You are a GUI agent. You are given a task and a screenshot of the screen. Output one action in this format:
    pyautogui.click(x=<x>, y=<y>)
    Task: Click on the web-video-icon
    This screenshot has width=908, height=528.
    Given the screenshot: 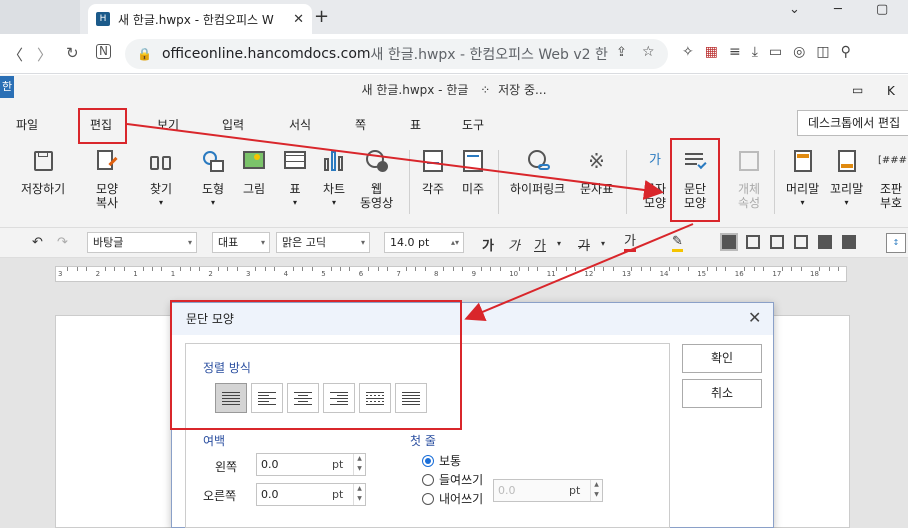 What is the action you would take?
    pyautogui.click(x=377, y=161)
    